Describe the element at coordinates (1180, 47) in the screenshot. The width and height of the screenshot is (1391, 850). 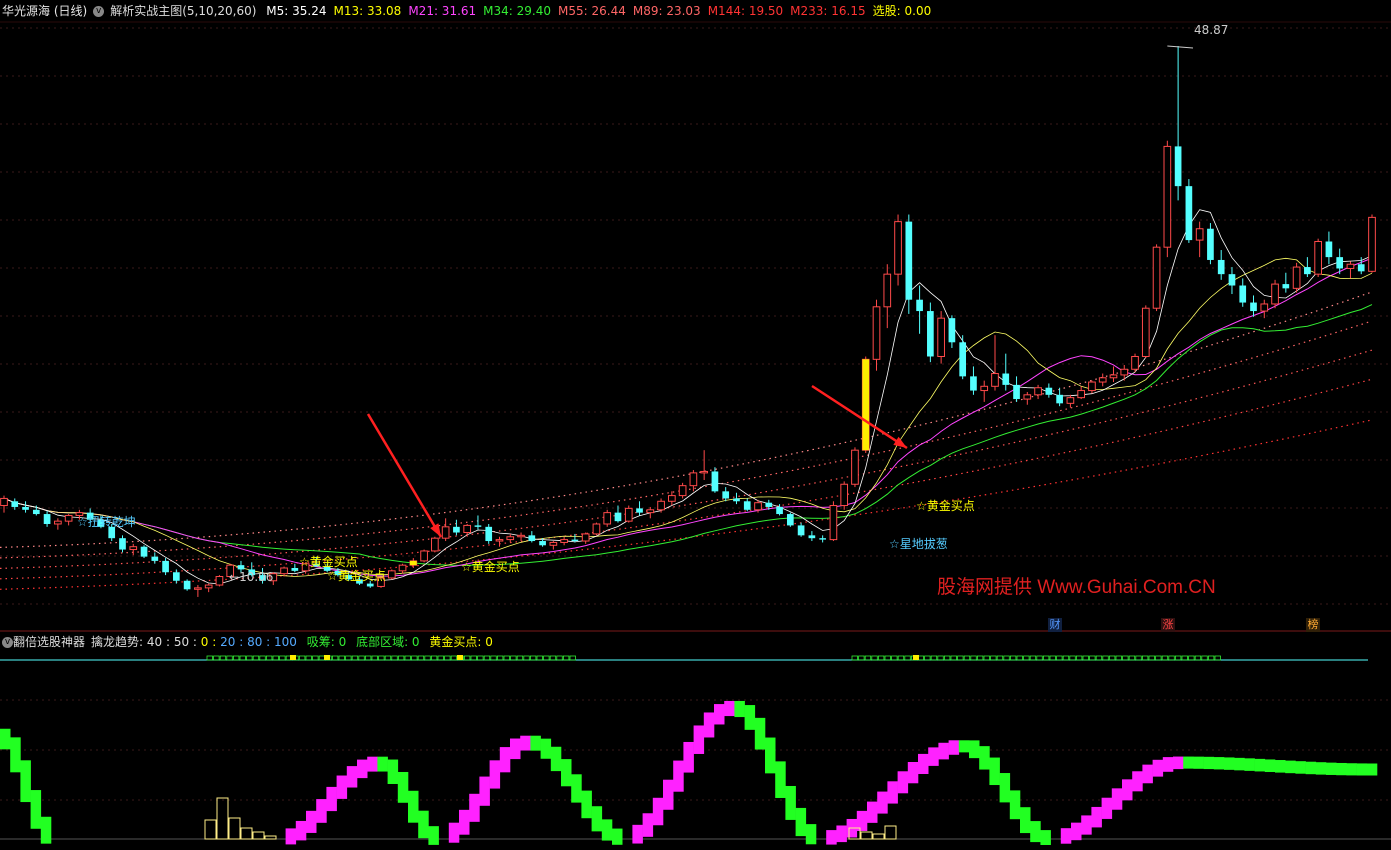
I see `max-pointer` at that location.